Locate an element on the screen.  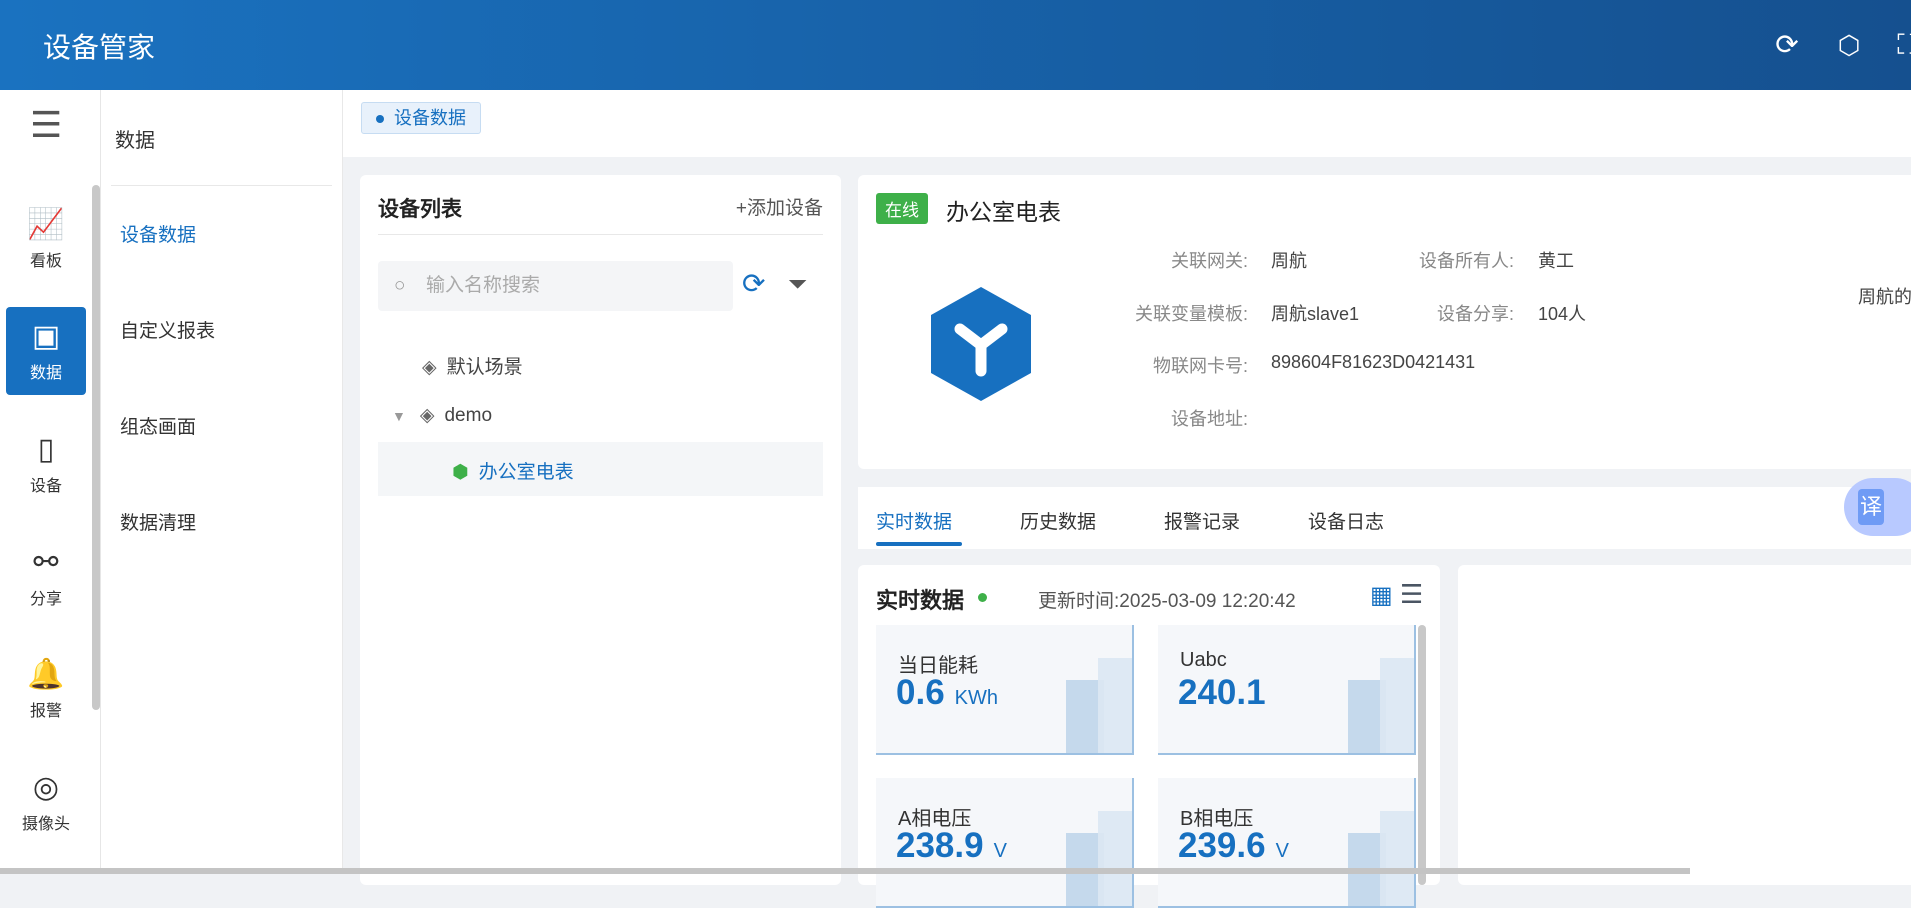
tree-label: 办公室电表 is located at coordinates (526, 472).